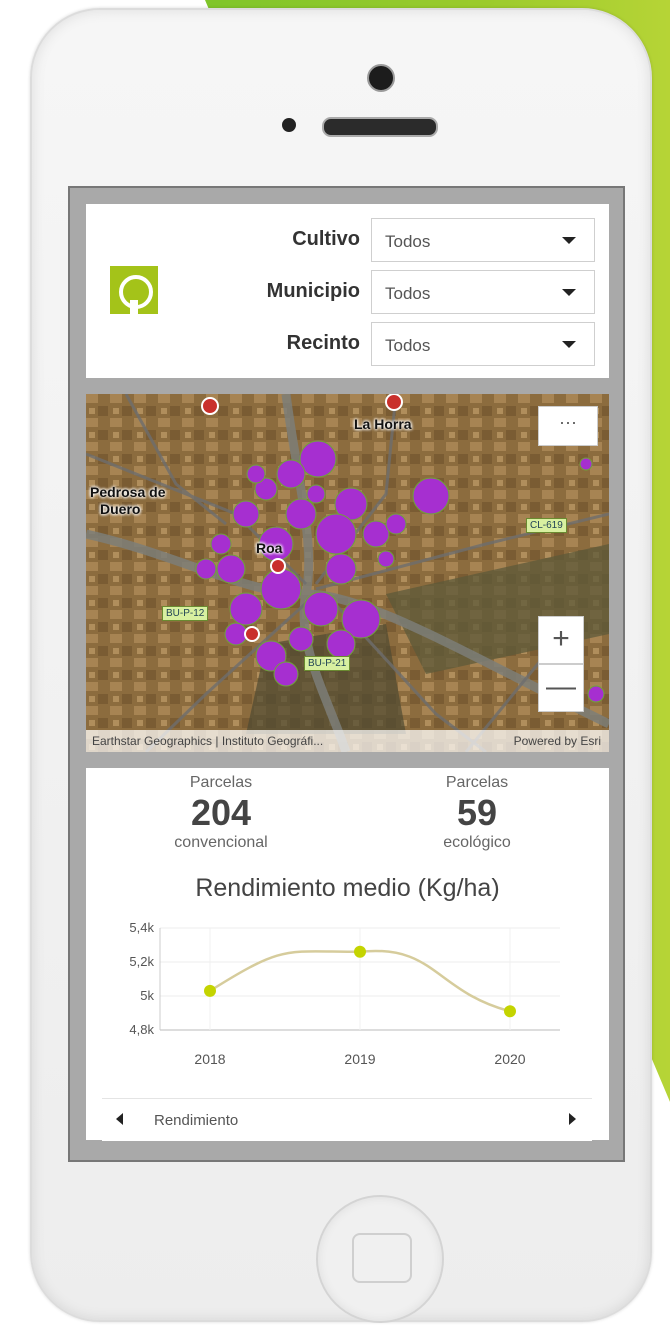 The height and width of the screenshot is (1327, 670). Describe the element at coordinates (561, 688) in the screenshot. I see `zoom-out-button: —` at that location.